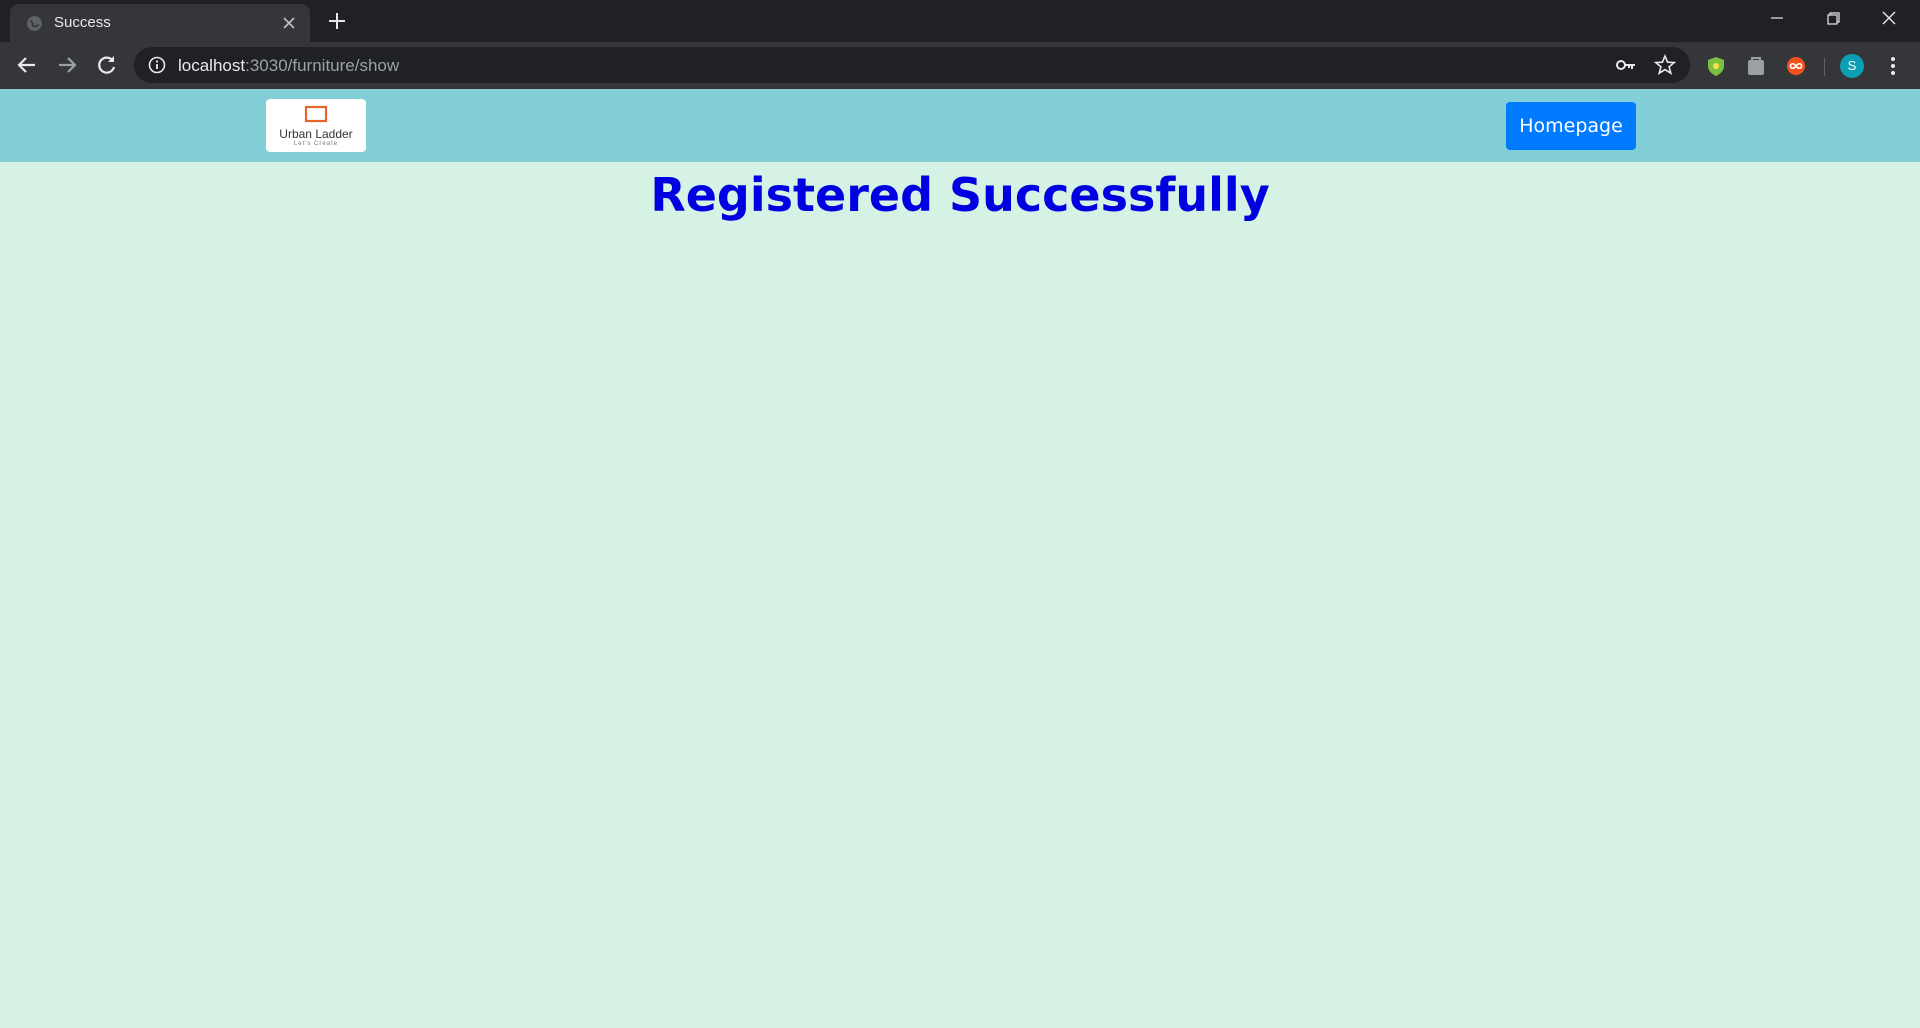  Describe the element at coordinates (1889, 20) in the screenshot. I see `window-close-icon` at that location.